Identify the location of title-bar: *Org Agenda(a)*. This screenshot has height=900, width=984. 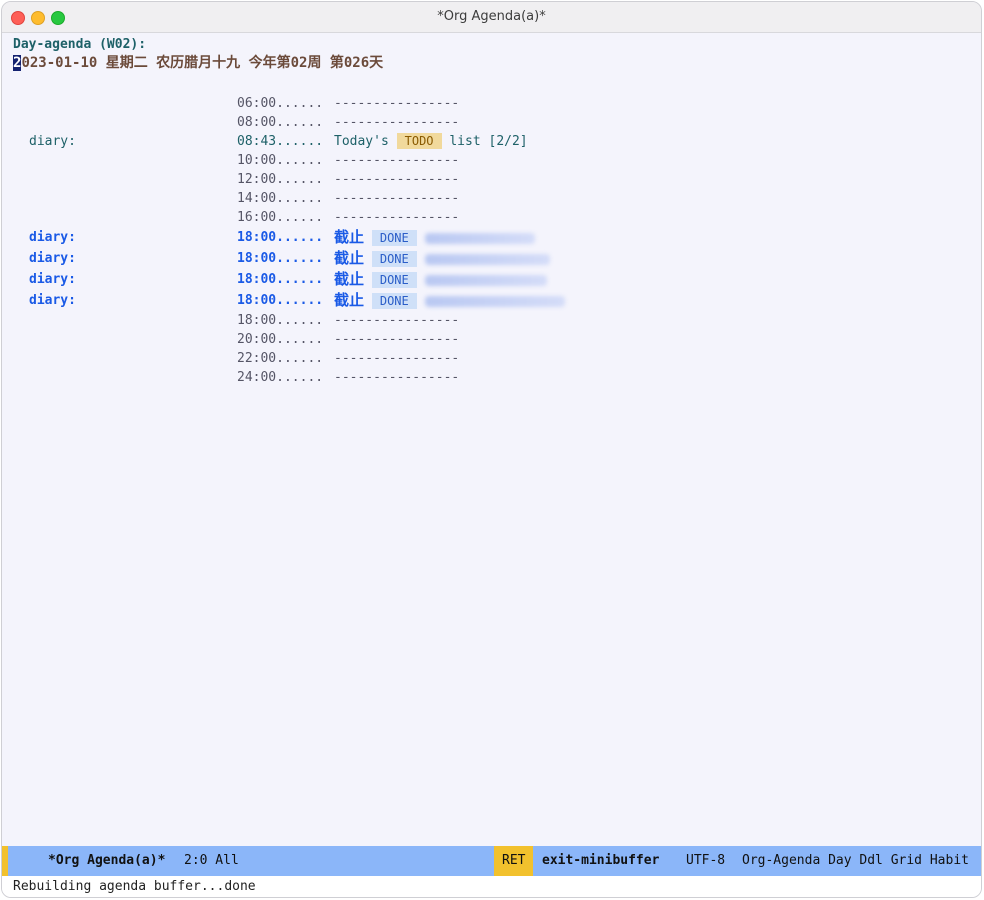
(491, 17).